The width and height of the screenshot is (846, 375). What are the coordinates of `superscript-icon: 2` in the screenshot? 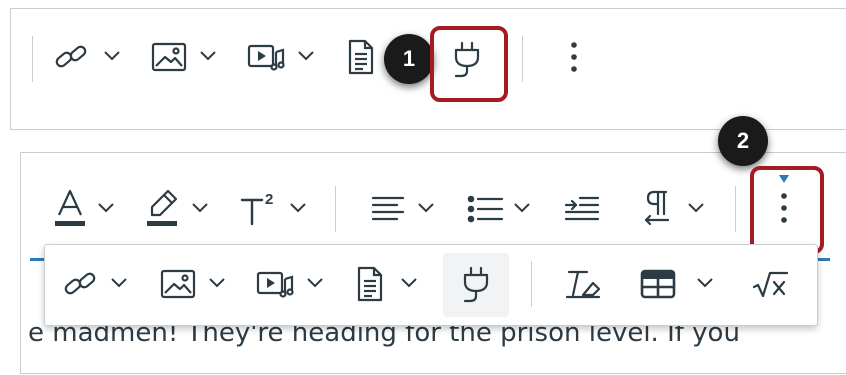 It's located at (259, 208).